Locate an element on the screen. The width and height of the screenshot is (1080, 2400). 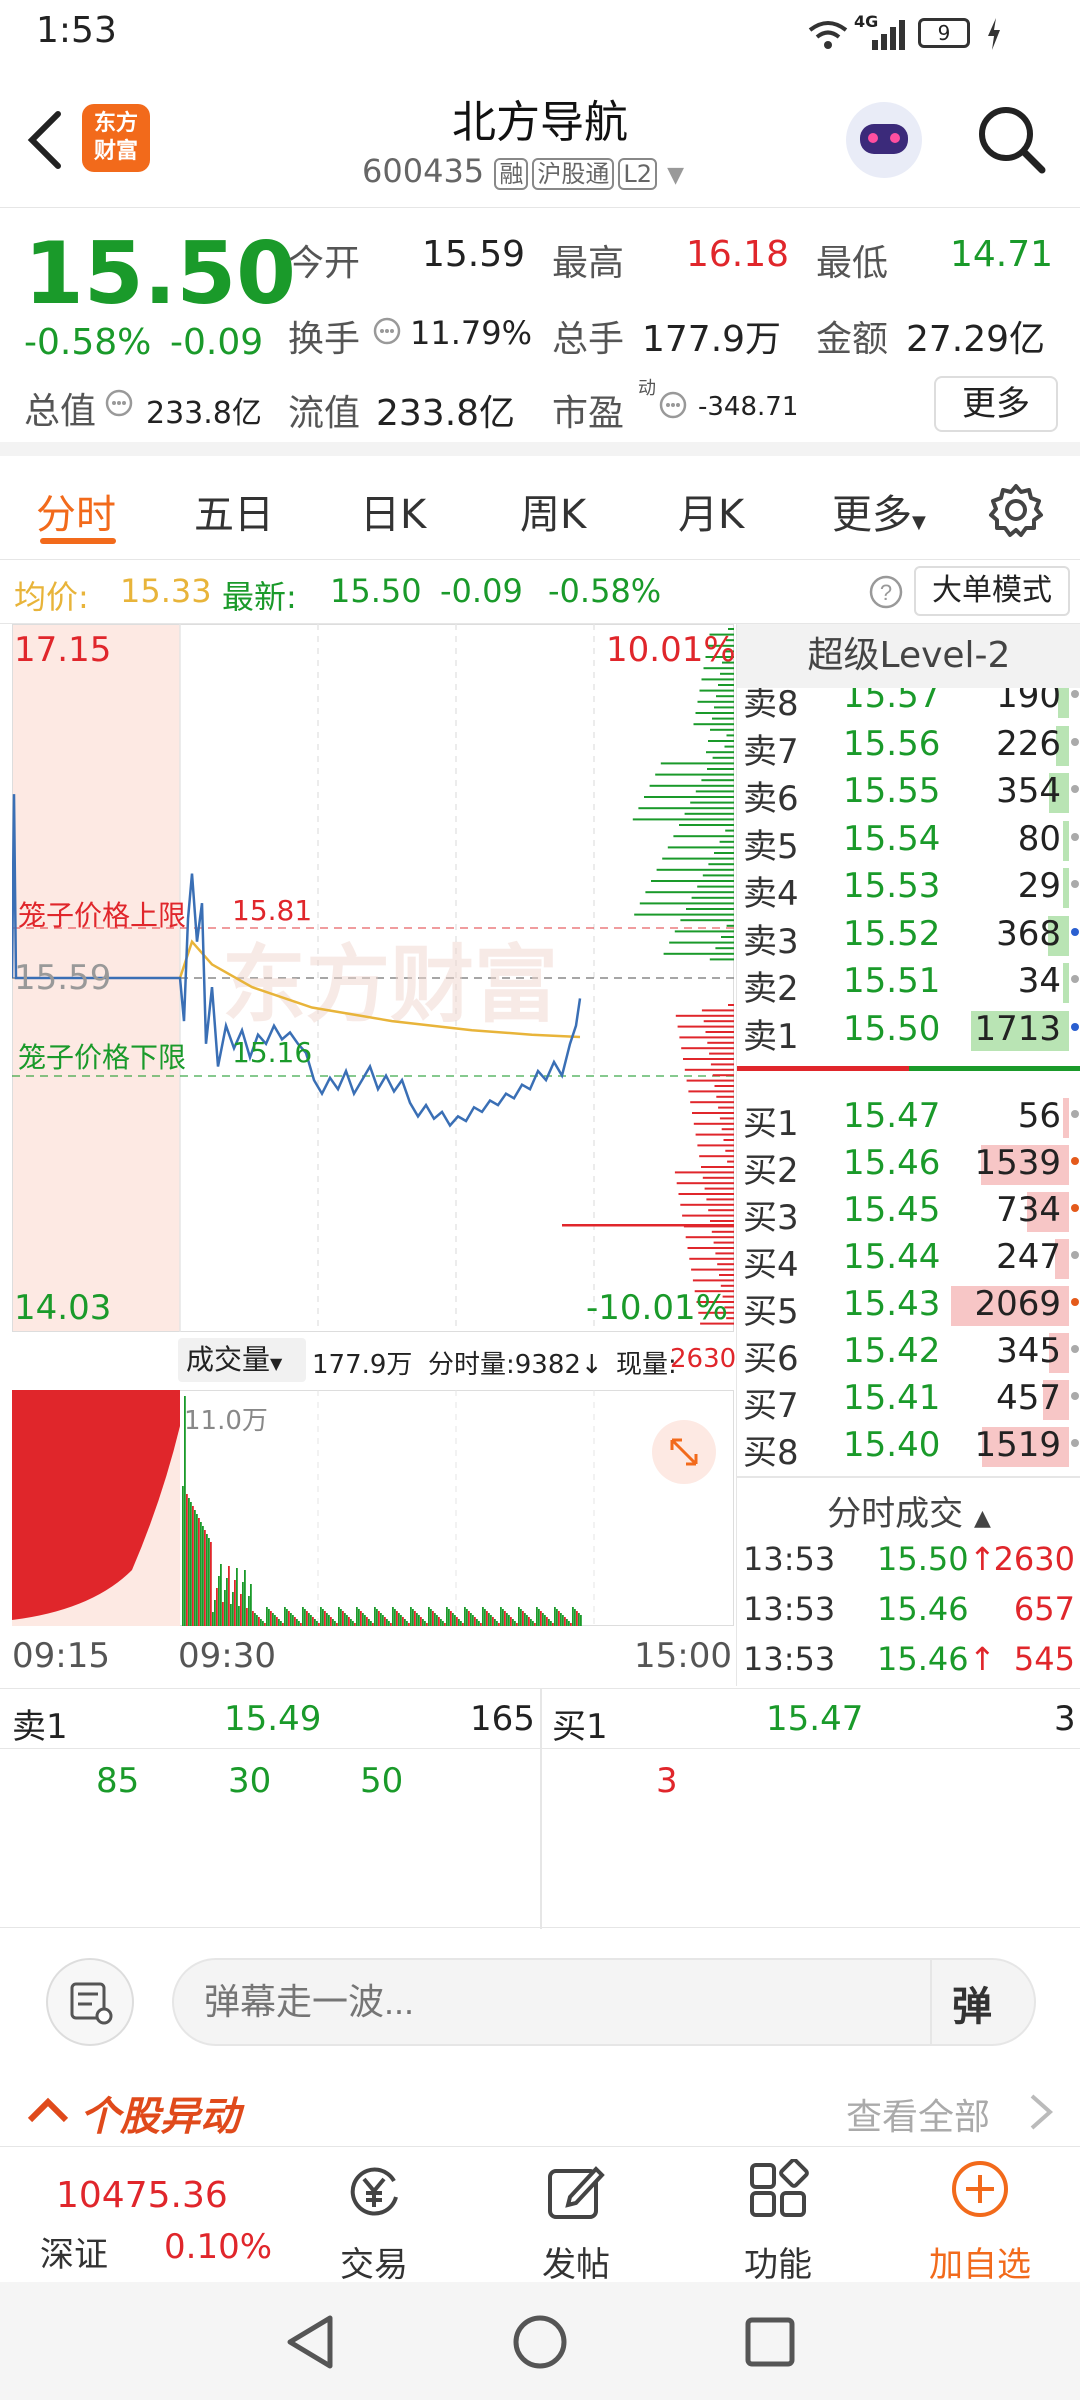
more-button: 更多 is located at coordinates (996, 404).